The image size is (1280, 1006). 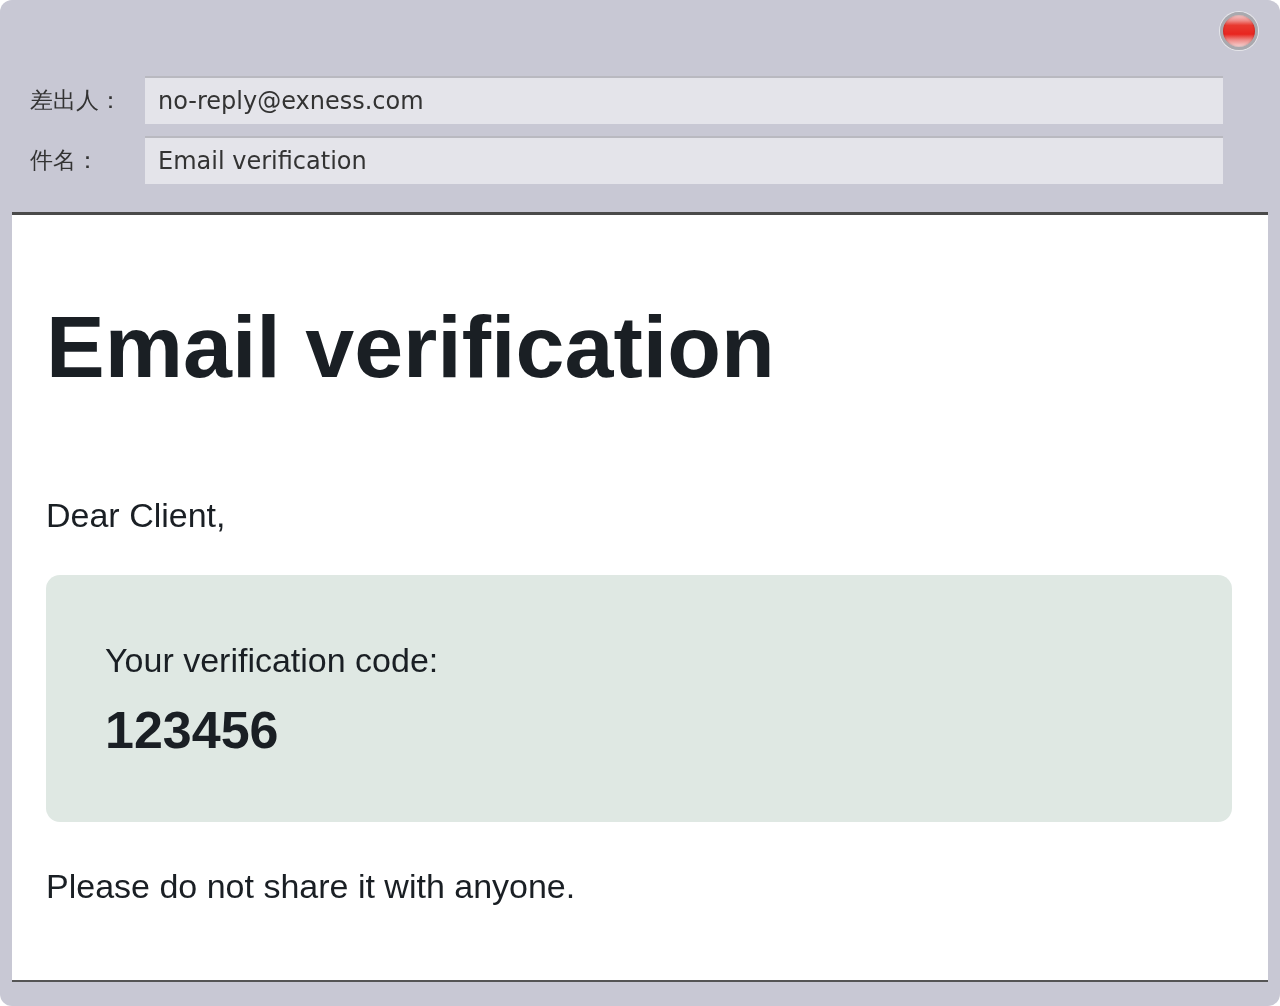 What do you see at coordinates (311, 886) in the screenshot?
I see `note-text: Please do not share it with anyone.` at bounding box center [311, 886].